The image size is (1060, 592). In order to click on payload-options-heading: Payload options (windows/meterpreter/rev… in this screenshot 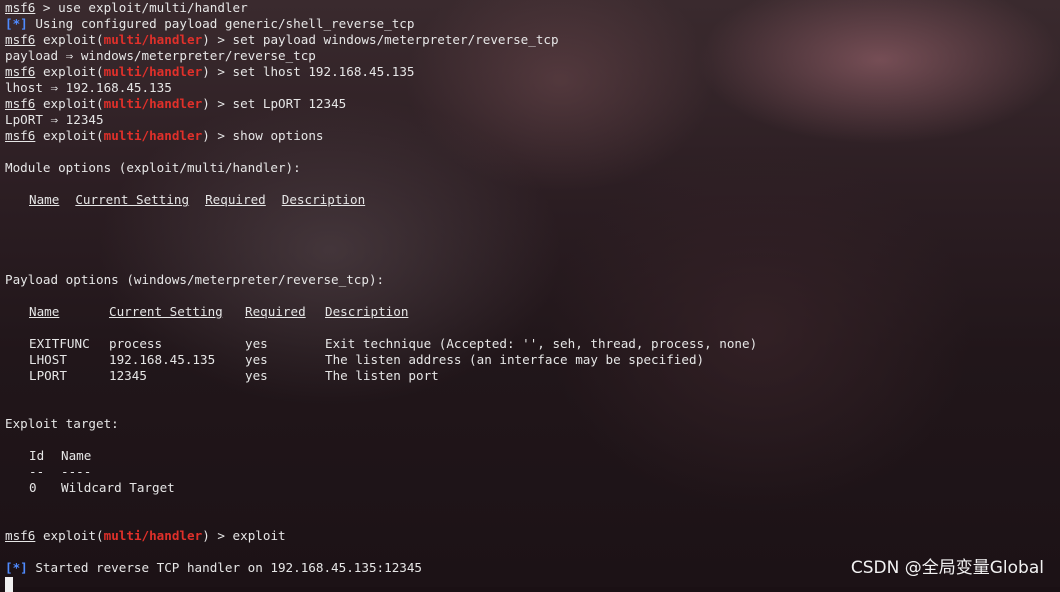, I will do `click(195, 279)`.